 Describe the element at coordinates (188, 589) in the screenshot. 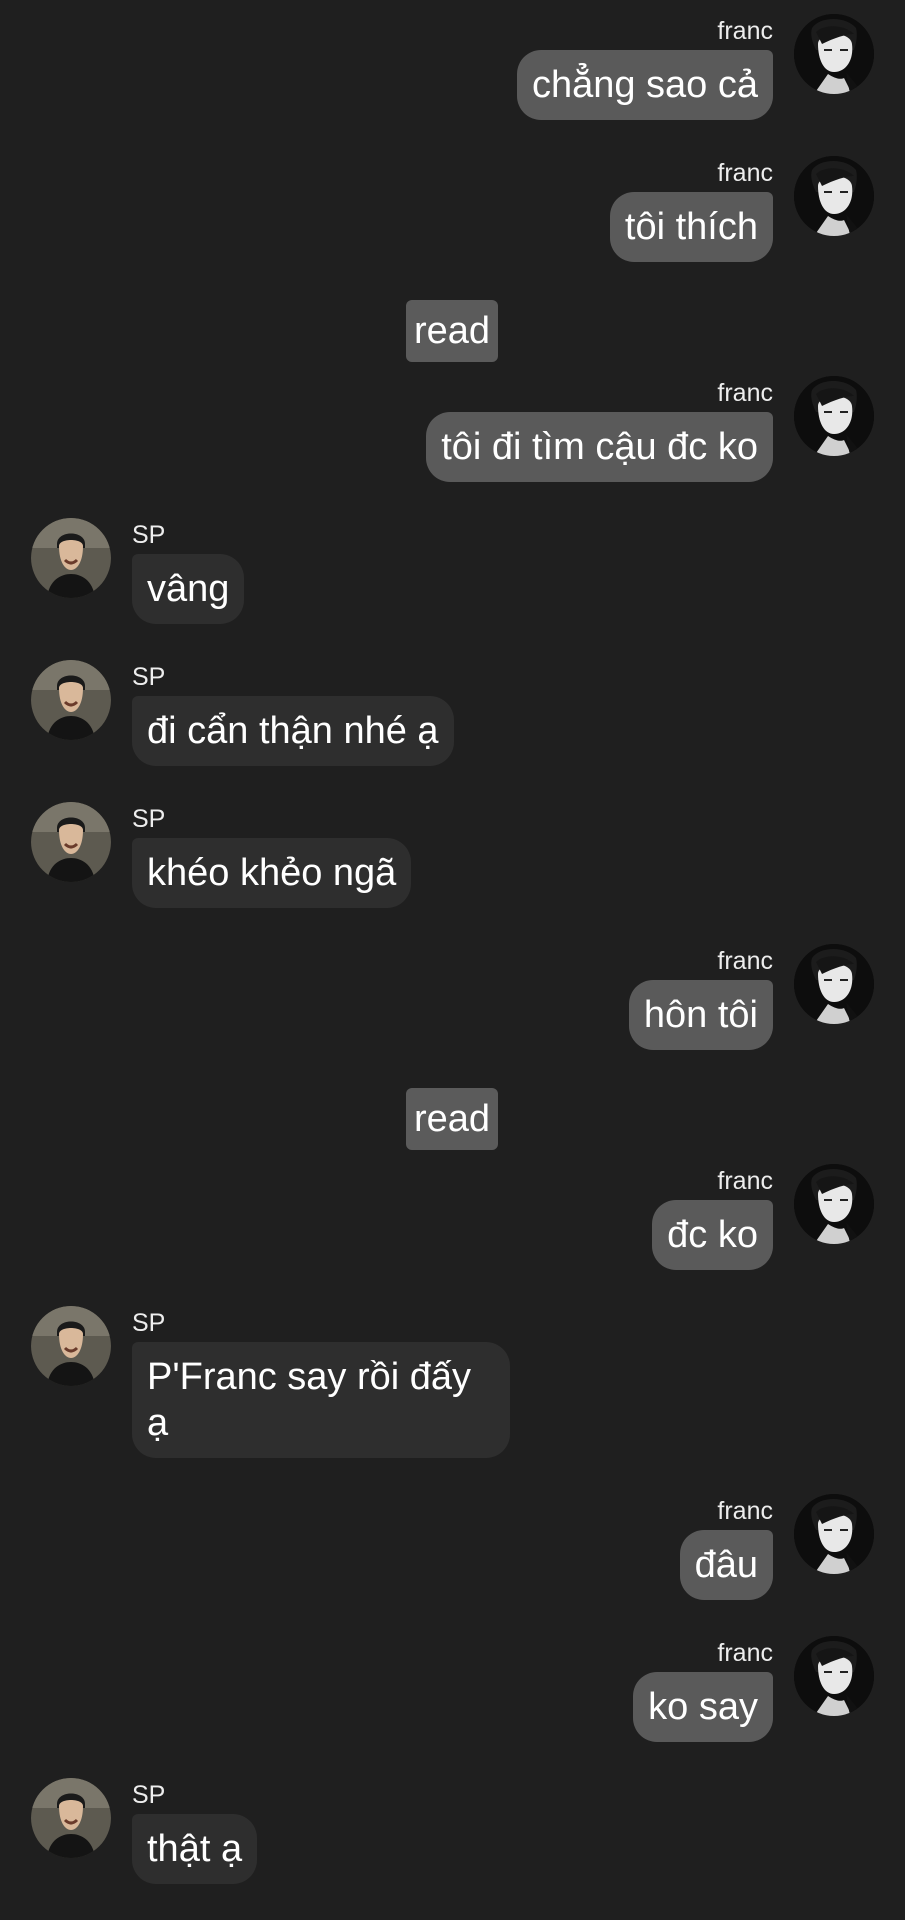

I see `message-bubble: vâng` at that location.